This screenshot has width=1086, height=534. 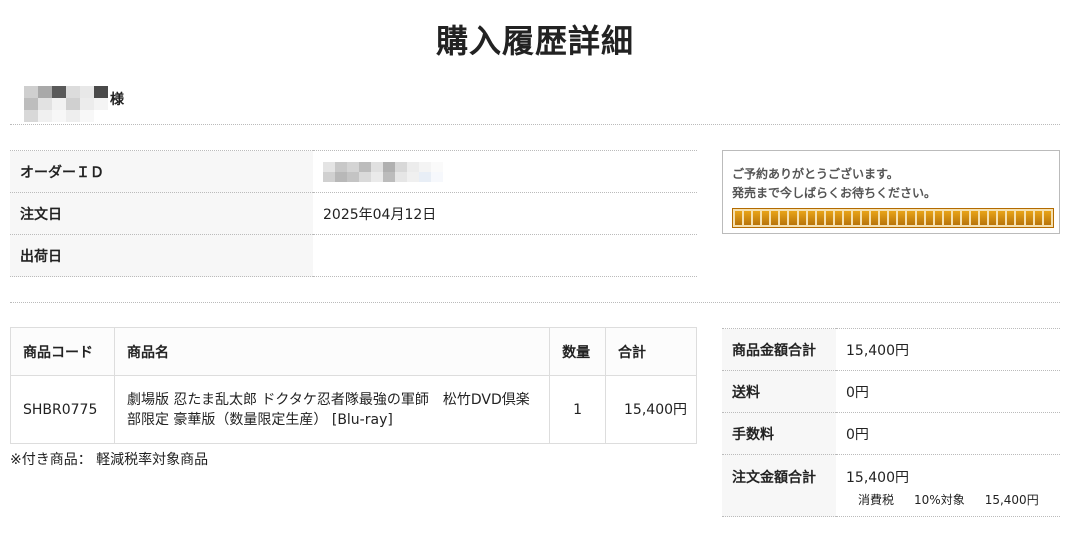 What do you see at coordinates (578, 351) in the screenshot?
I see `header-qty: 数量` at bounding box center [578, 351].